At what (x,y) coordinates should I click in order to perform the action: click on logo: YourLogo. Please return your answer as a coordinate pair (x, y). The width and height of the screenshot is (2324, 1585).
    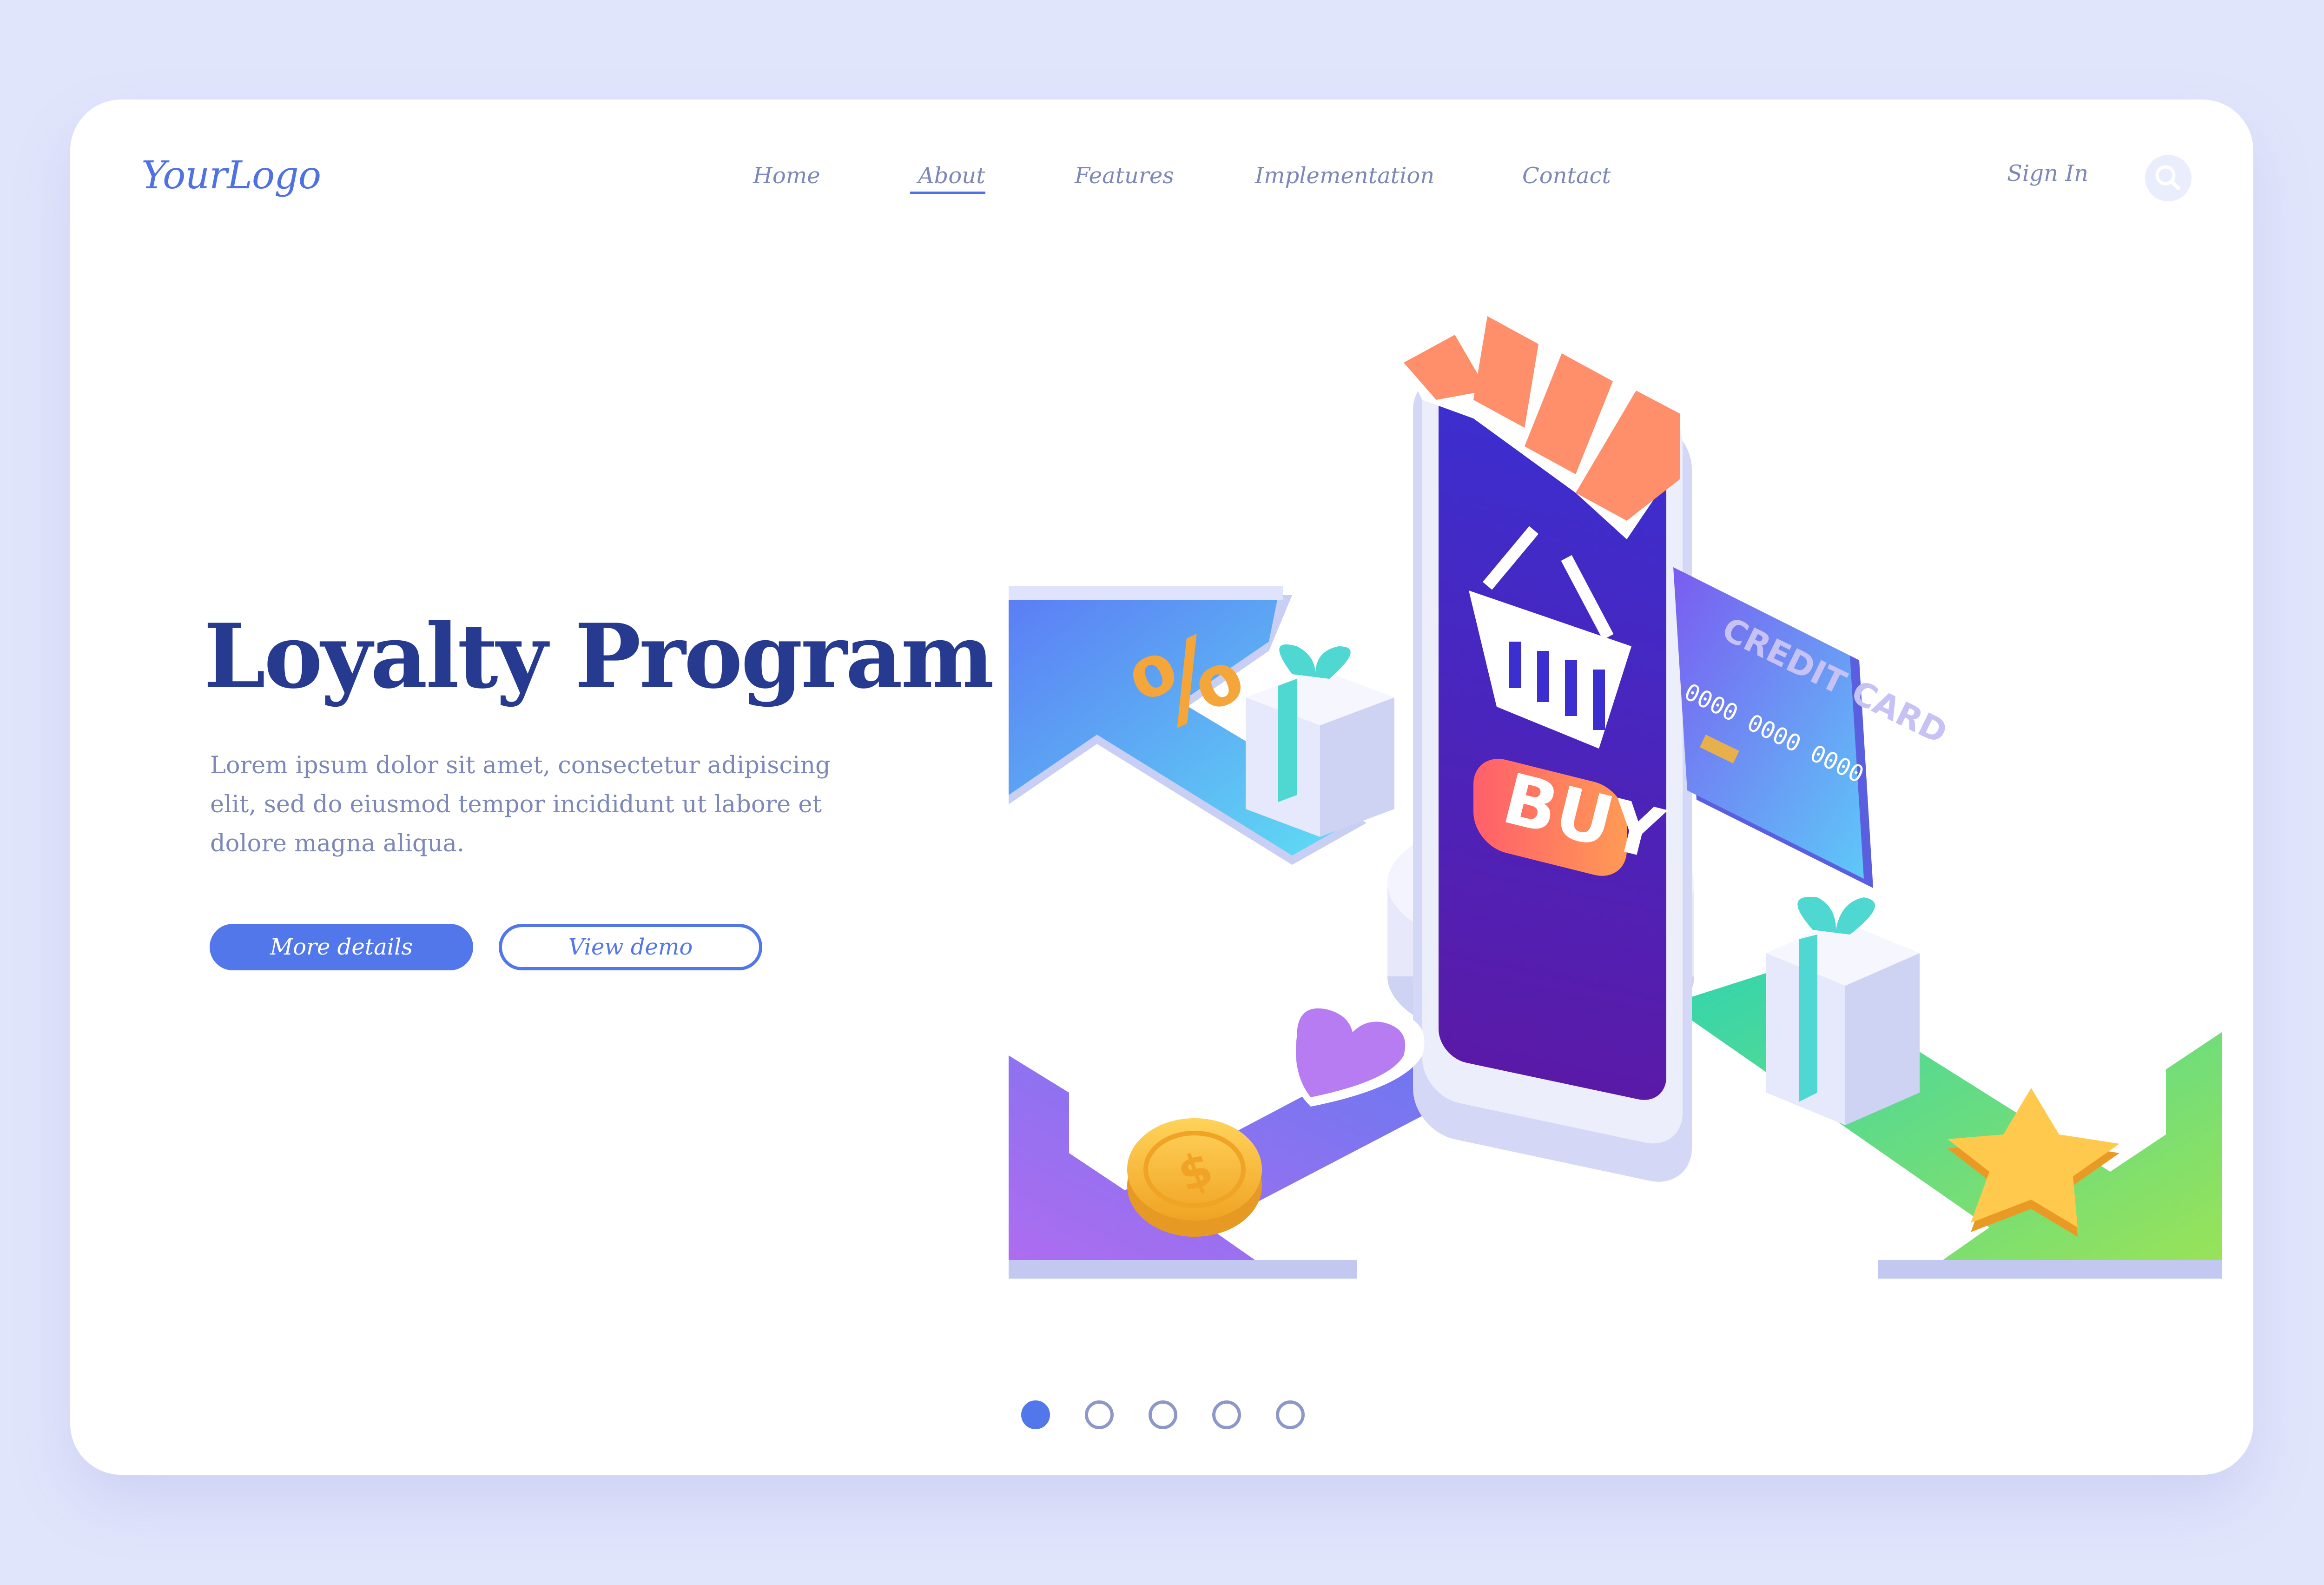
    Looking at the image, I should click on (231, 176).